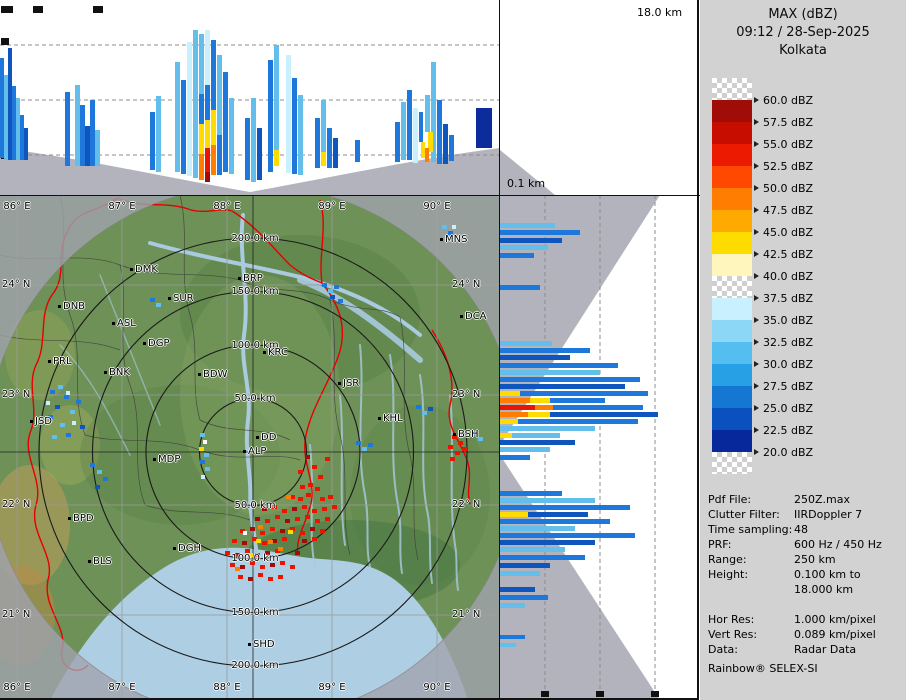 The width and height of the screenshot is (906, 700). I want to click on info-row: Range: 250 km, so click(772, 559).